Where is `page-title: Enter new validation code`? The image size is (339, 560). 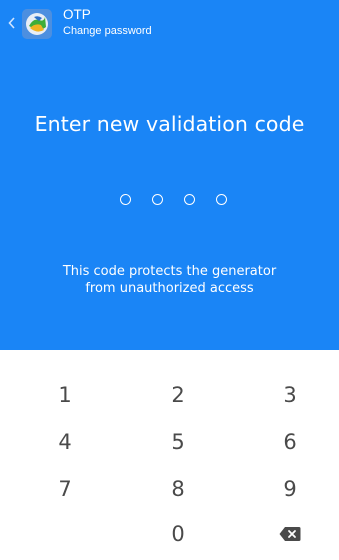 page-title: Enter new validation code is located at coordinates (169, 124).